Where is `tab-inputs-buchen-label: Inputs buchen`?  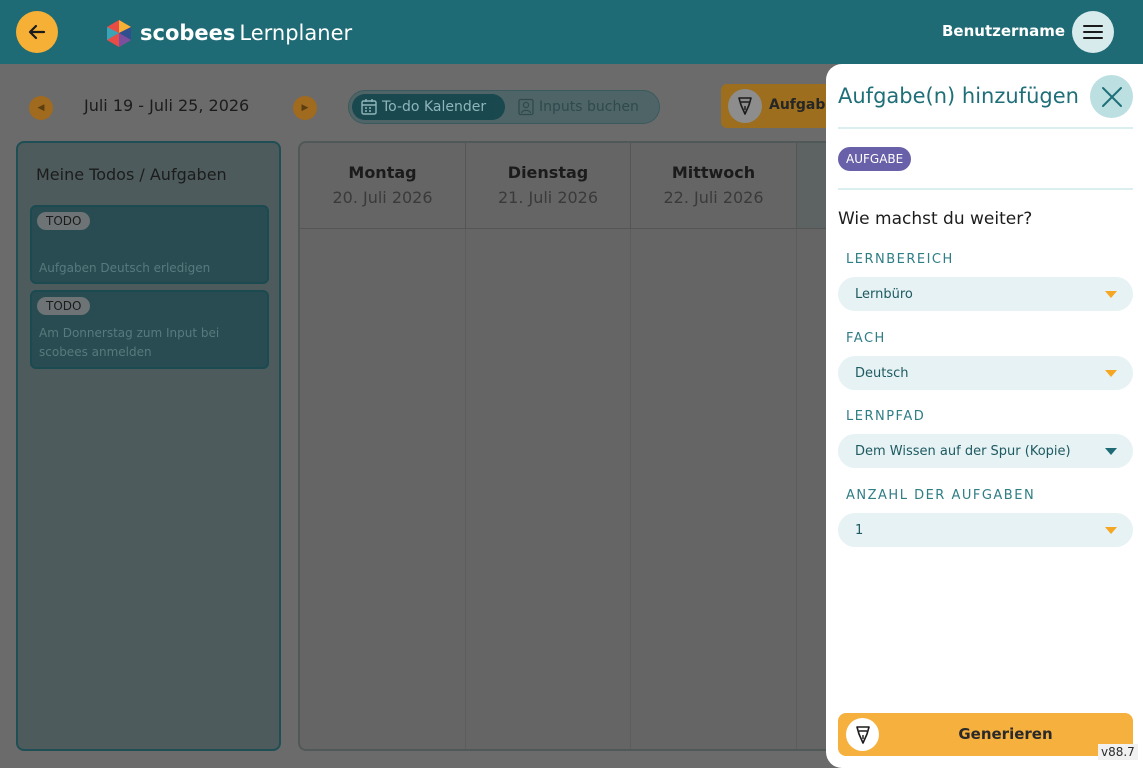 tab-inputs-buchen-label: Inputs buchen is located at coordinates (589, 107).